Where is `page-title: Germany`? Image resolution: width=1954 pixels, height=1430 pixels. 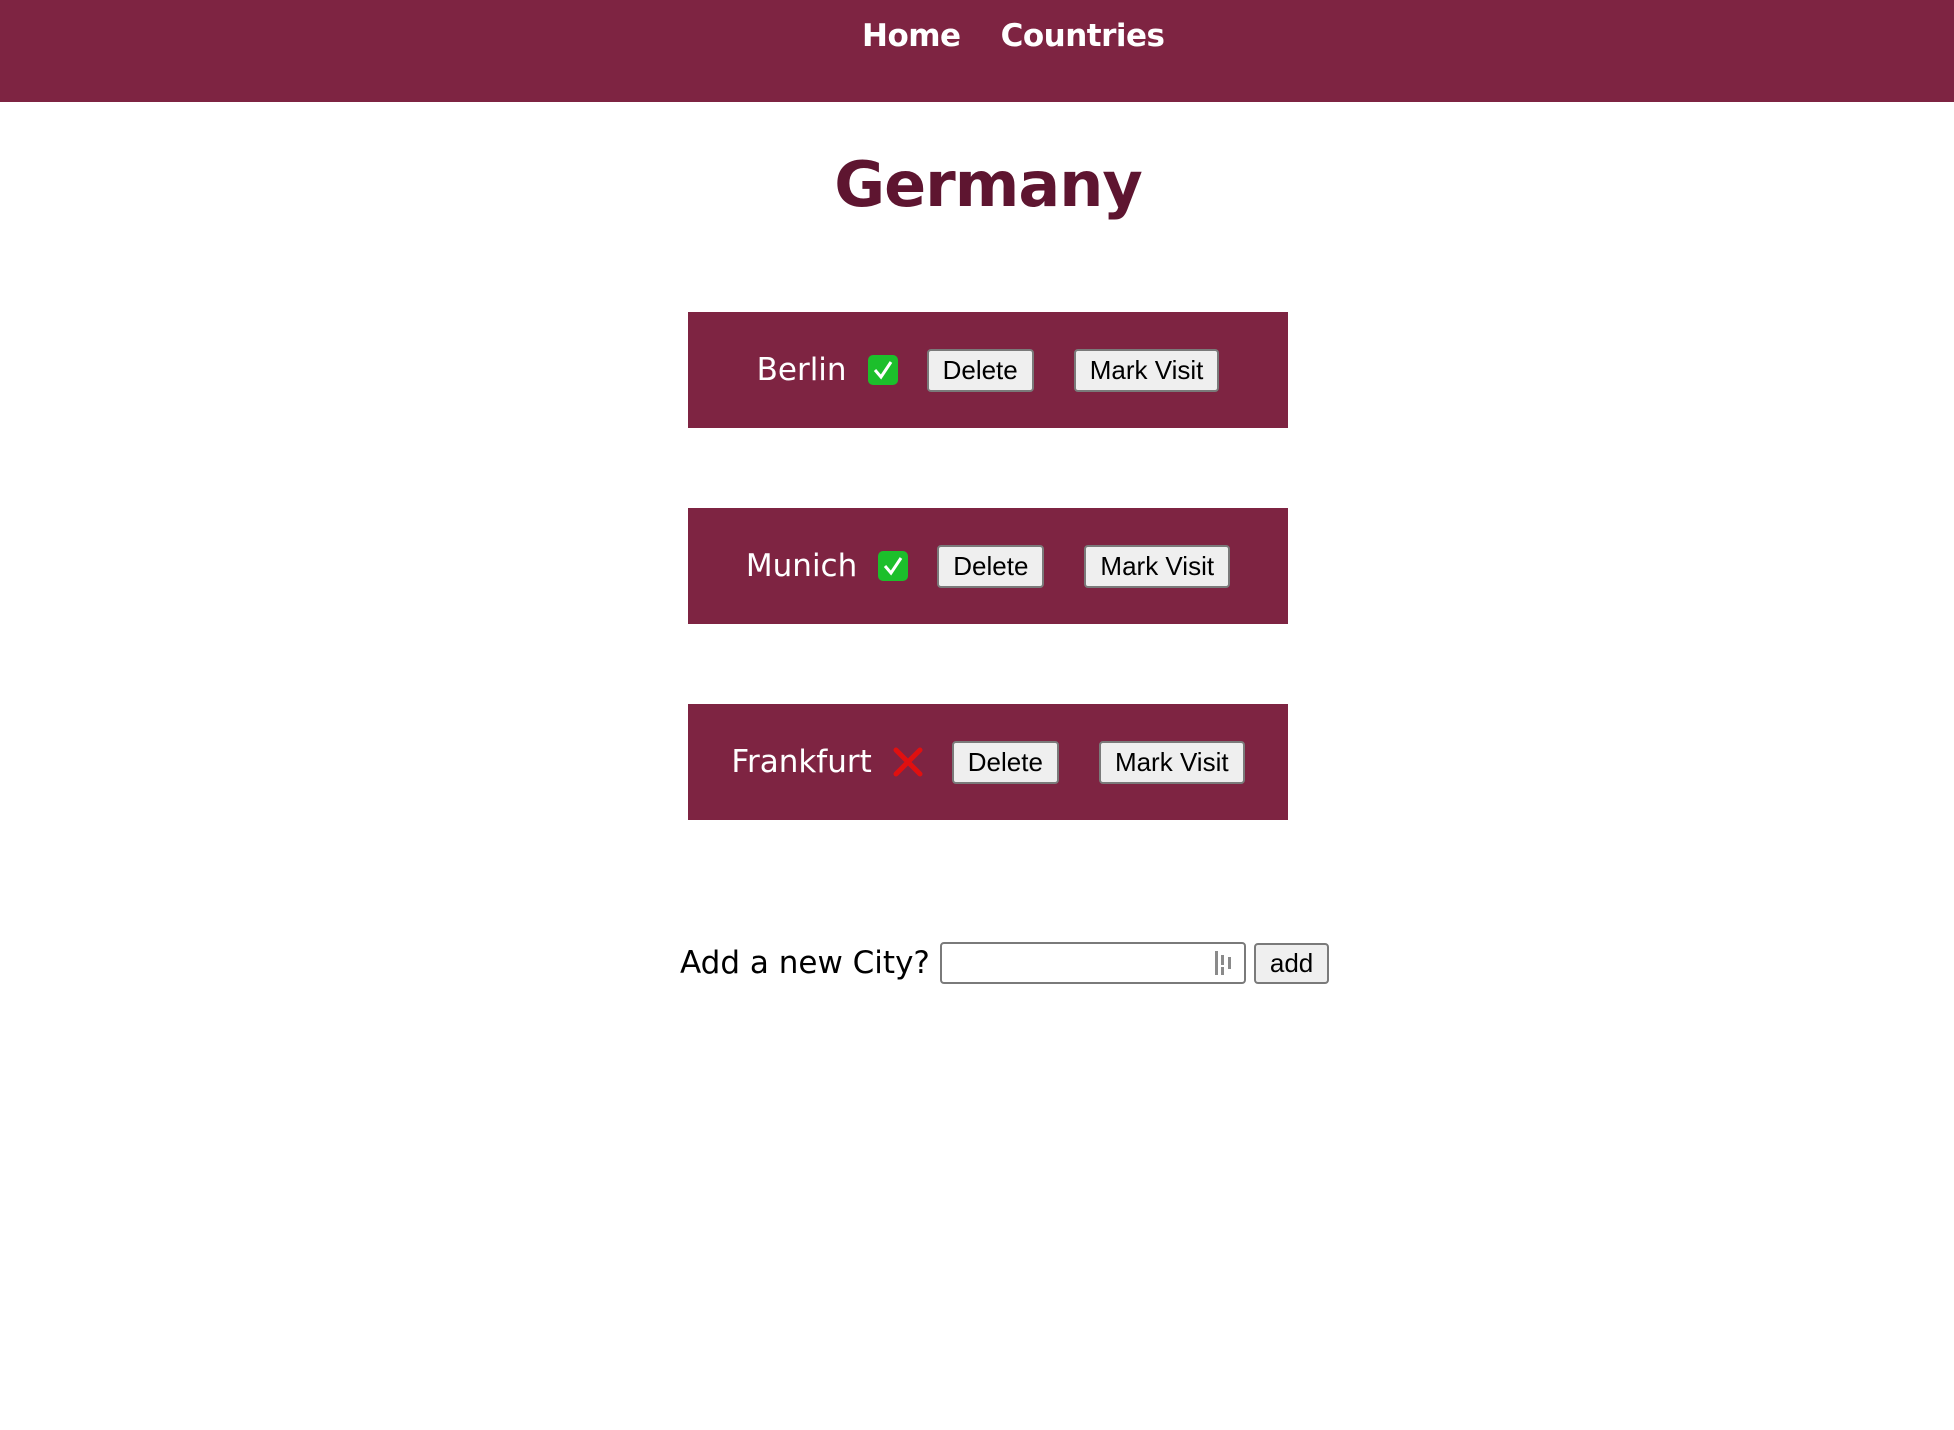 page-title: Germany is located at coordinates (988, 184).